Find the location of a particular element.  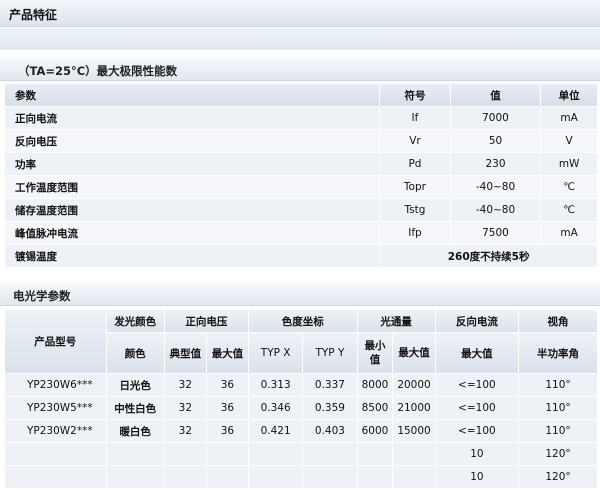

cell-flux-min: 8500 is located at coordinates (375, 408).